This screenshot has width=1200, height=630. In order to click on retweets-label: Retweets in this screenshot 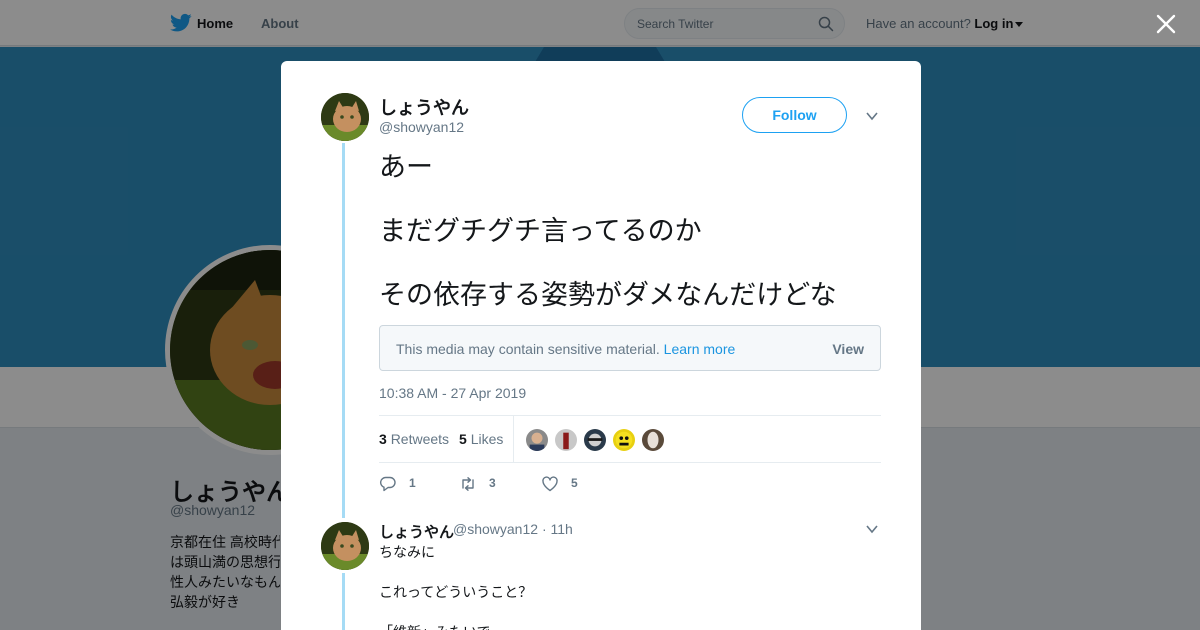, I will do `click(420, 439)`.